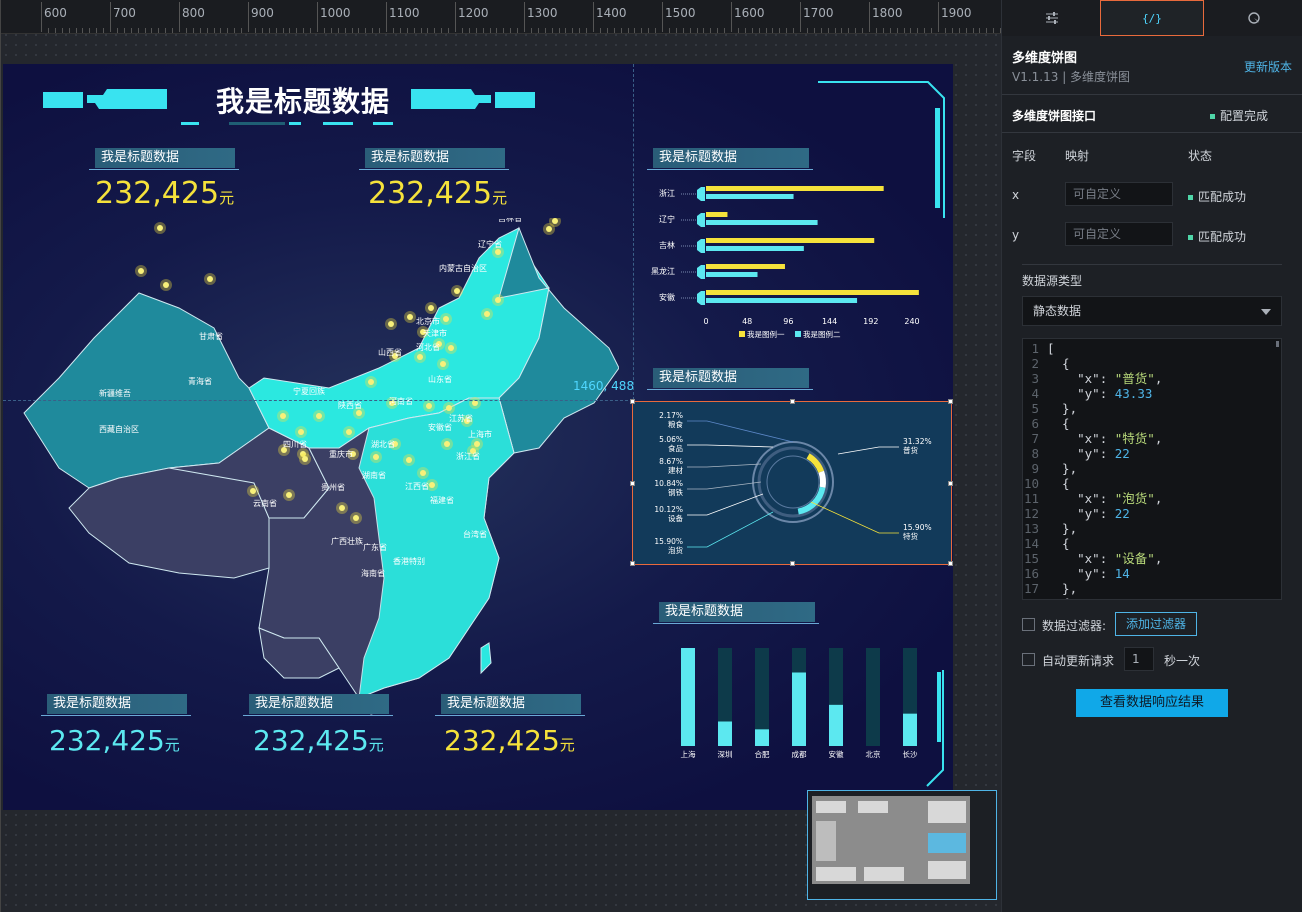 The height and width of the screenshot is (912, 1302). What do you see at coordinates (950, 563) in the screenshot?
I see `resize-handle-se` at bounding box center [950, 563].